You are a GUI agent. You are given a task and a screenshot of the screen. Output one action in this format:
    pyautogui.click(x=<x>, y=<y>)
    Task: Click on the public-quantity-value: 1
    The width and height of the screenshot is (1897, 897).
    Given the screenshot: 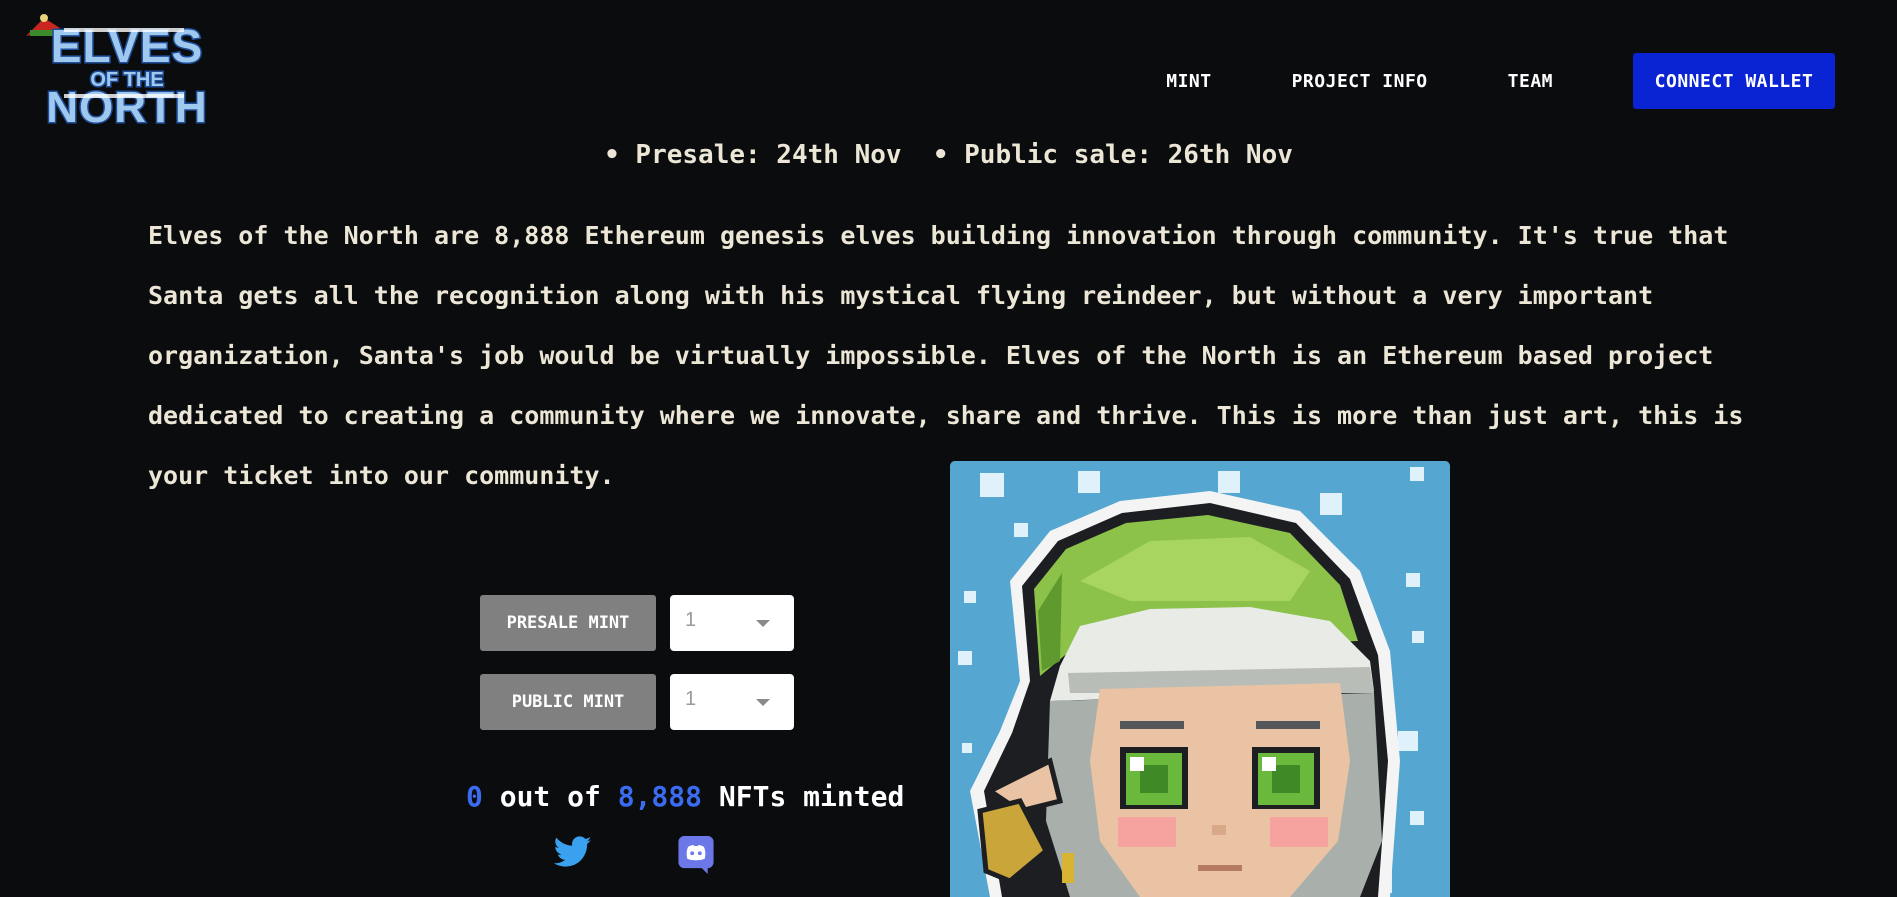 What is the action you would take?
    pyautogui.click(x=691, y=699)
    